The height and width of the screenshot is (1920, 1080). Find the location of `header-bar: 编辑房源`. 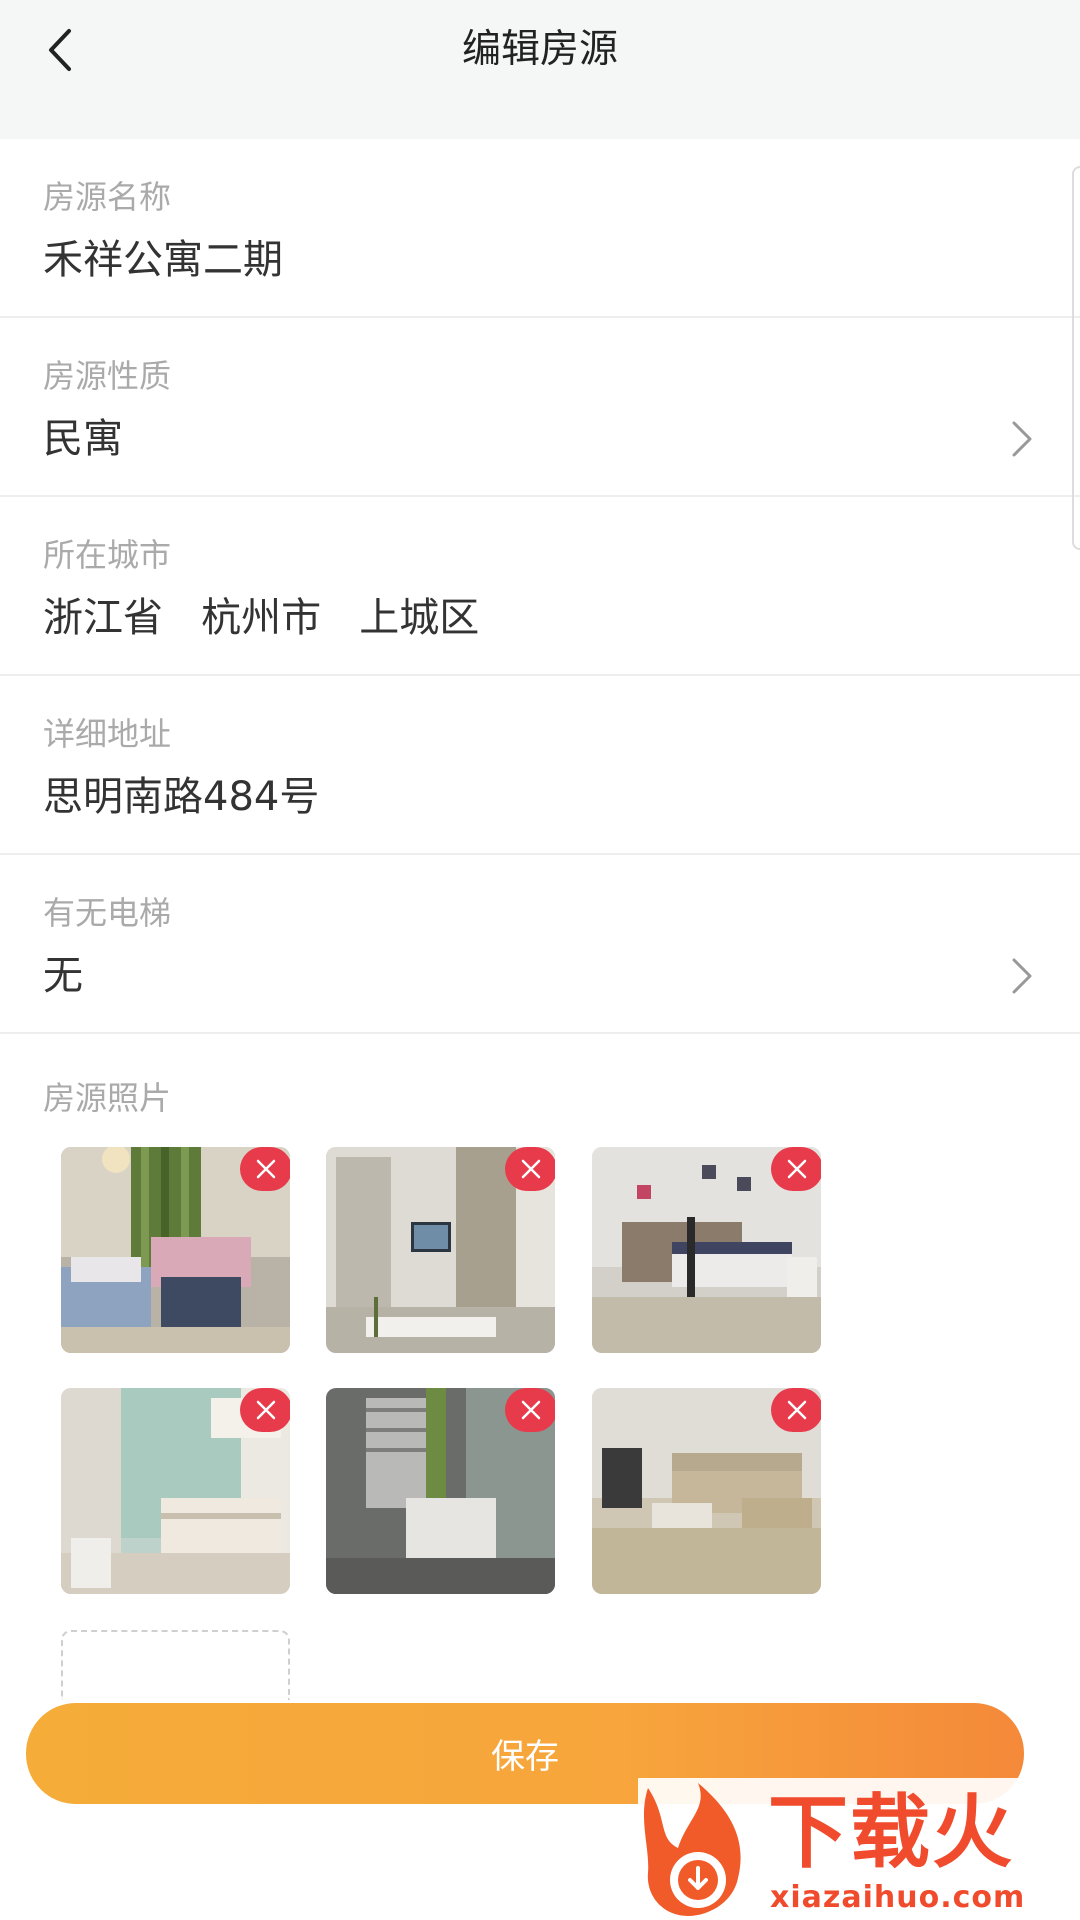

header-bar: 编辑房源 is located at coordinates (540, 69).